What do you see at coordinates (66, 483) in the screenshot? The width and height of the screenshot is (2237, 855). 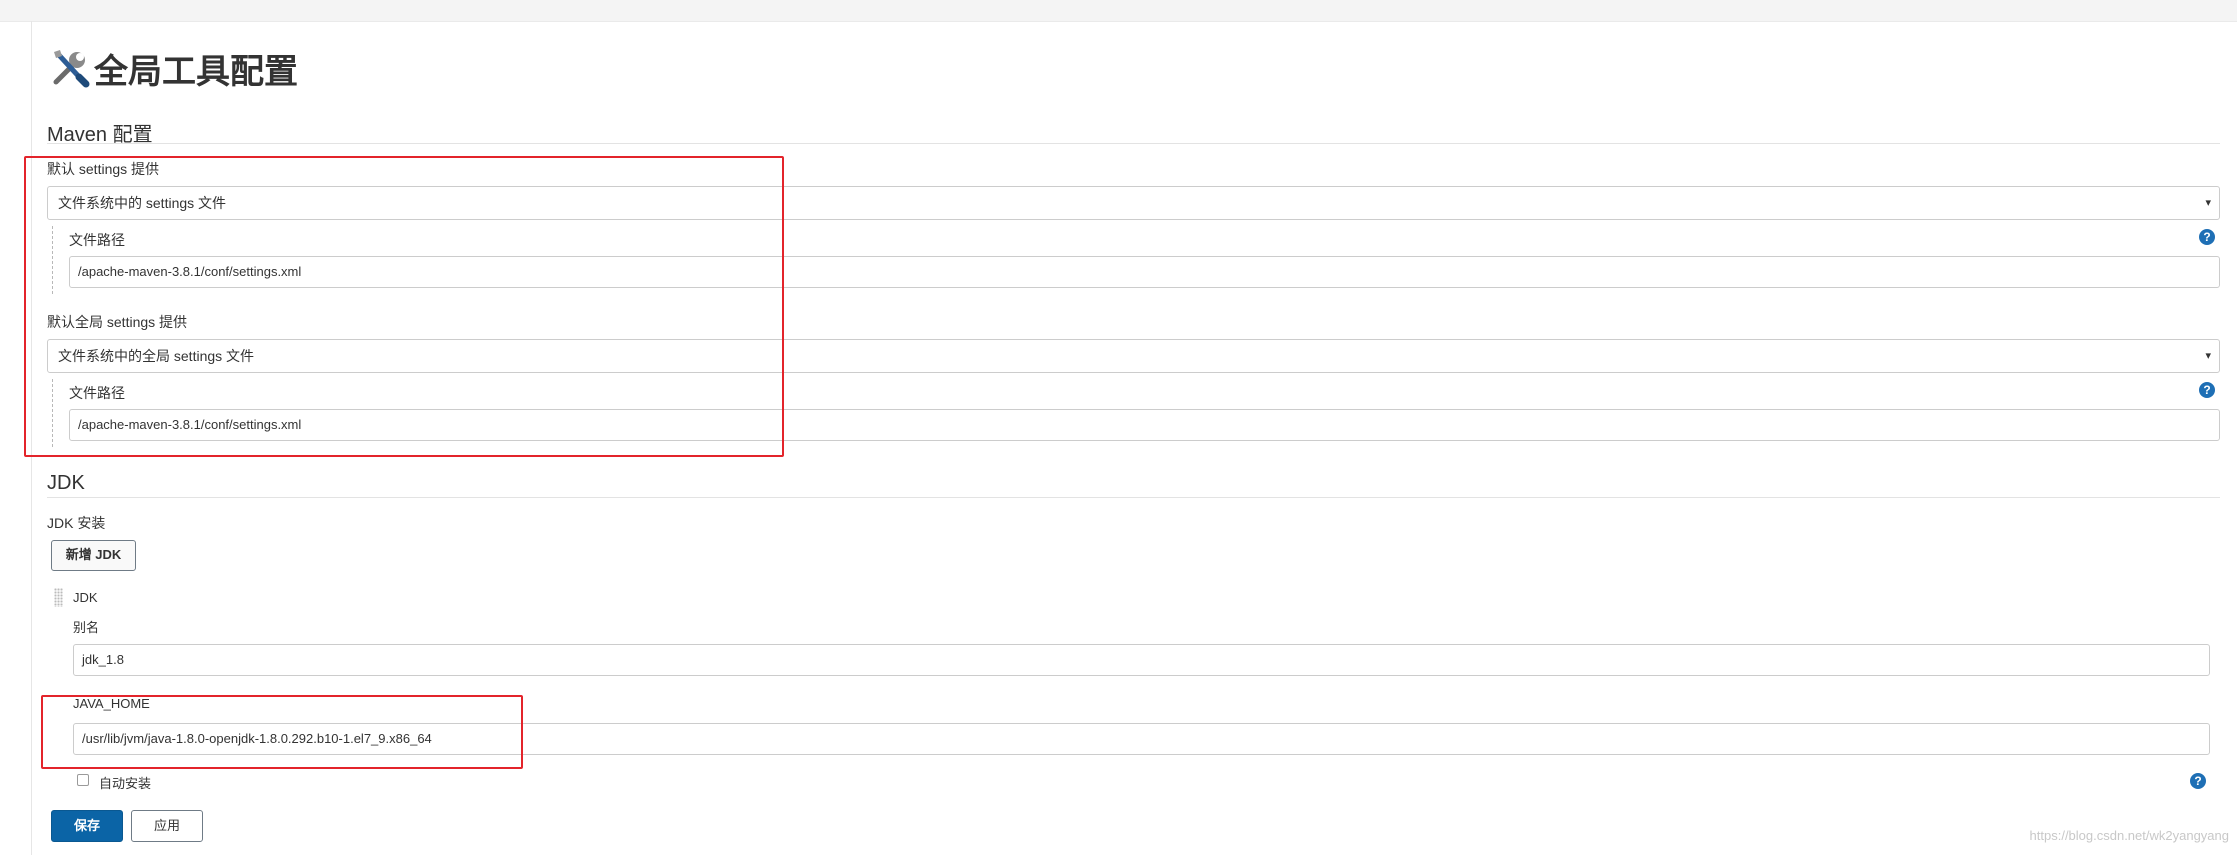 I see `jdk-section-heading: JDK` at bounding box center [66, 483].